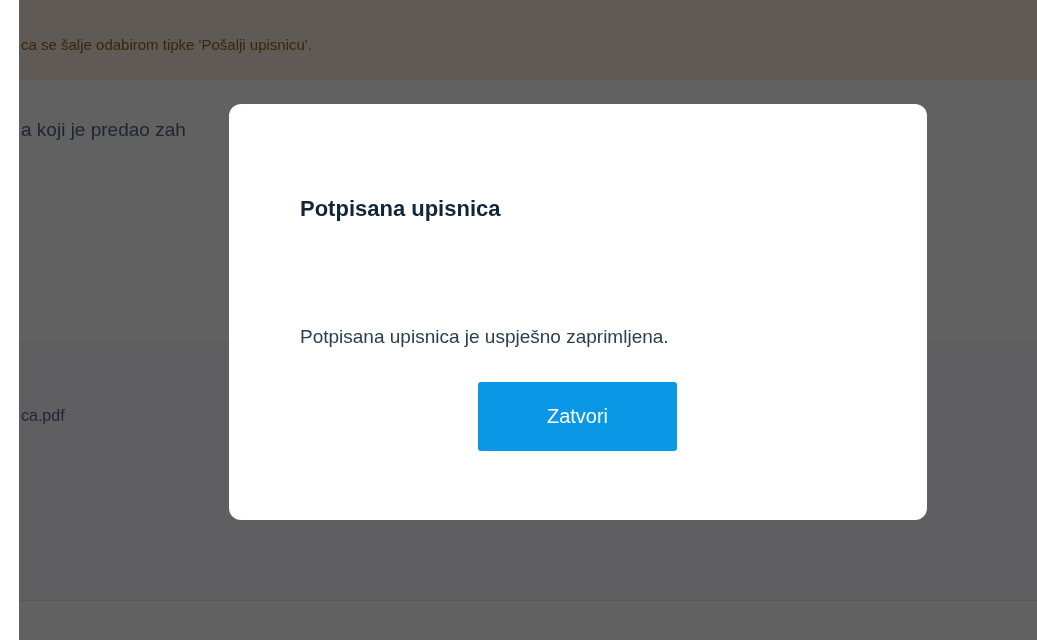 The image size is (1037, 640). Describe the element at coordinates (577, 416) in the screenshot. I see `close-button: Zatvori` at that location.